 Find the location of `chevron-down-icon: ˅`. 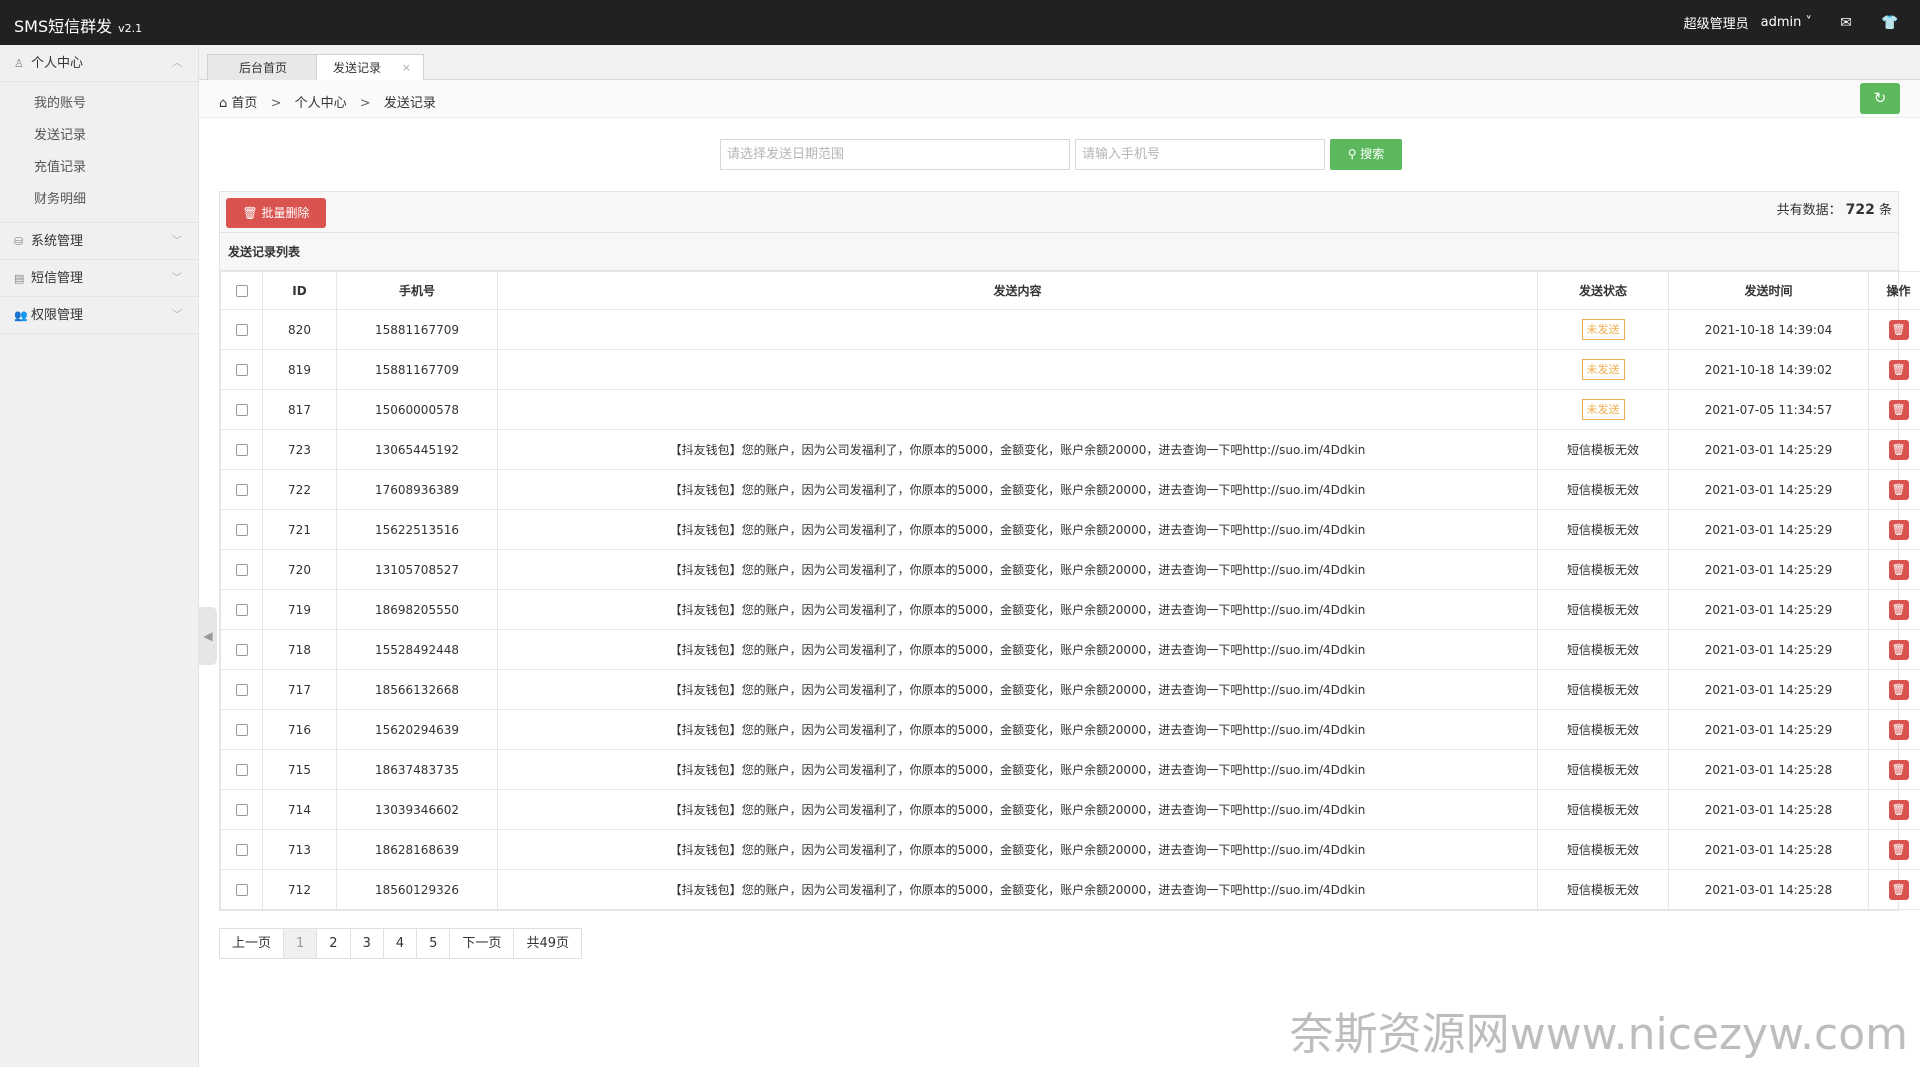

chevron-down-icon: ˅ is located at coordinates (1806, 22).